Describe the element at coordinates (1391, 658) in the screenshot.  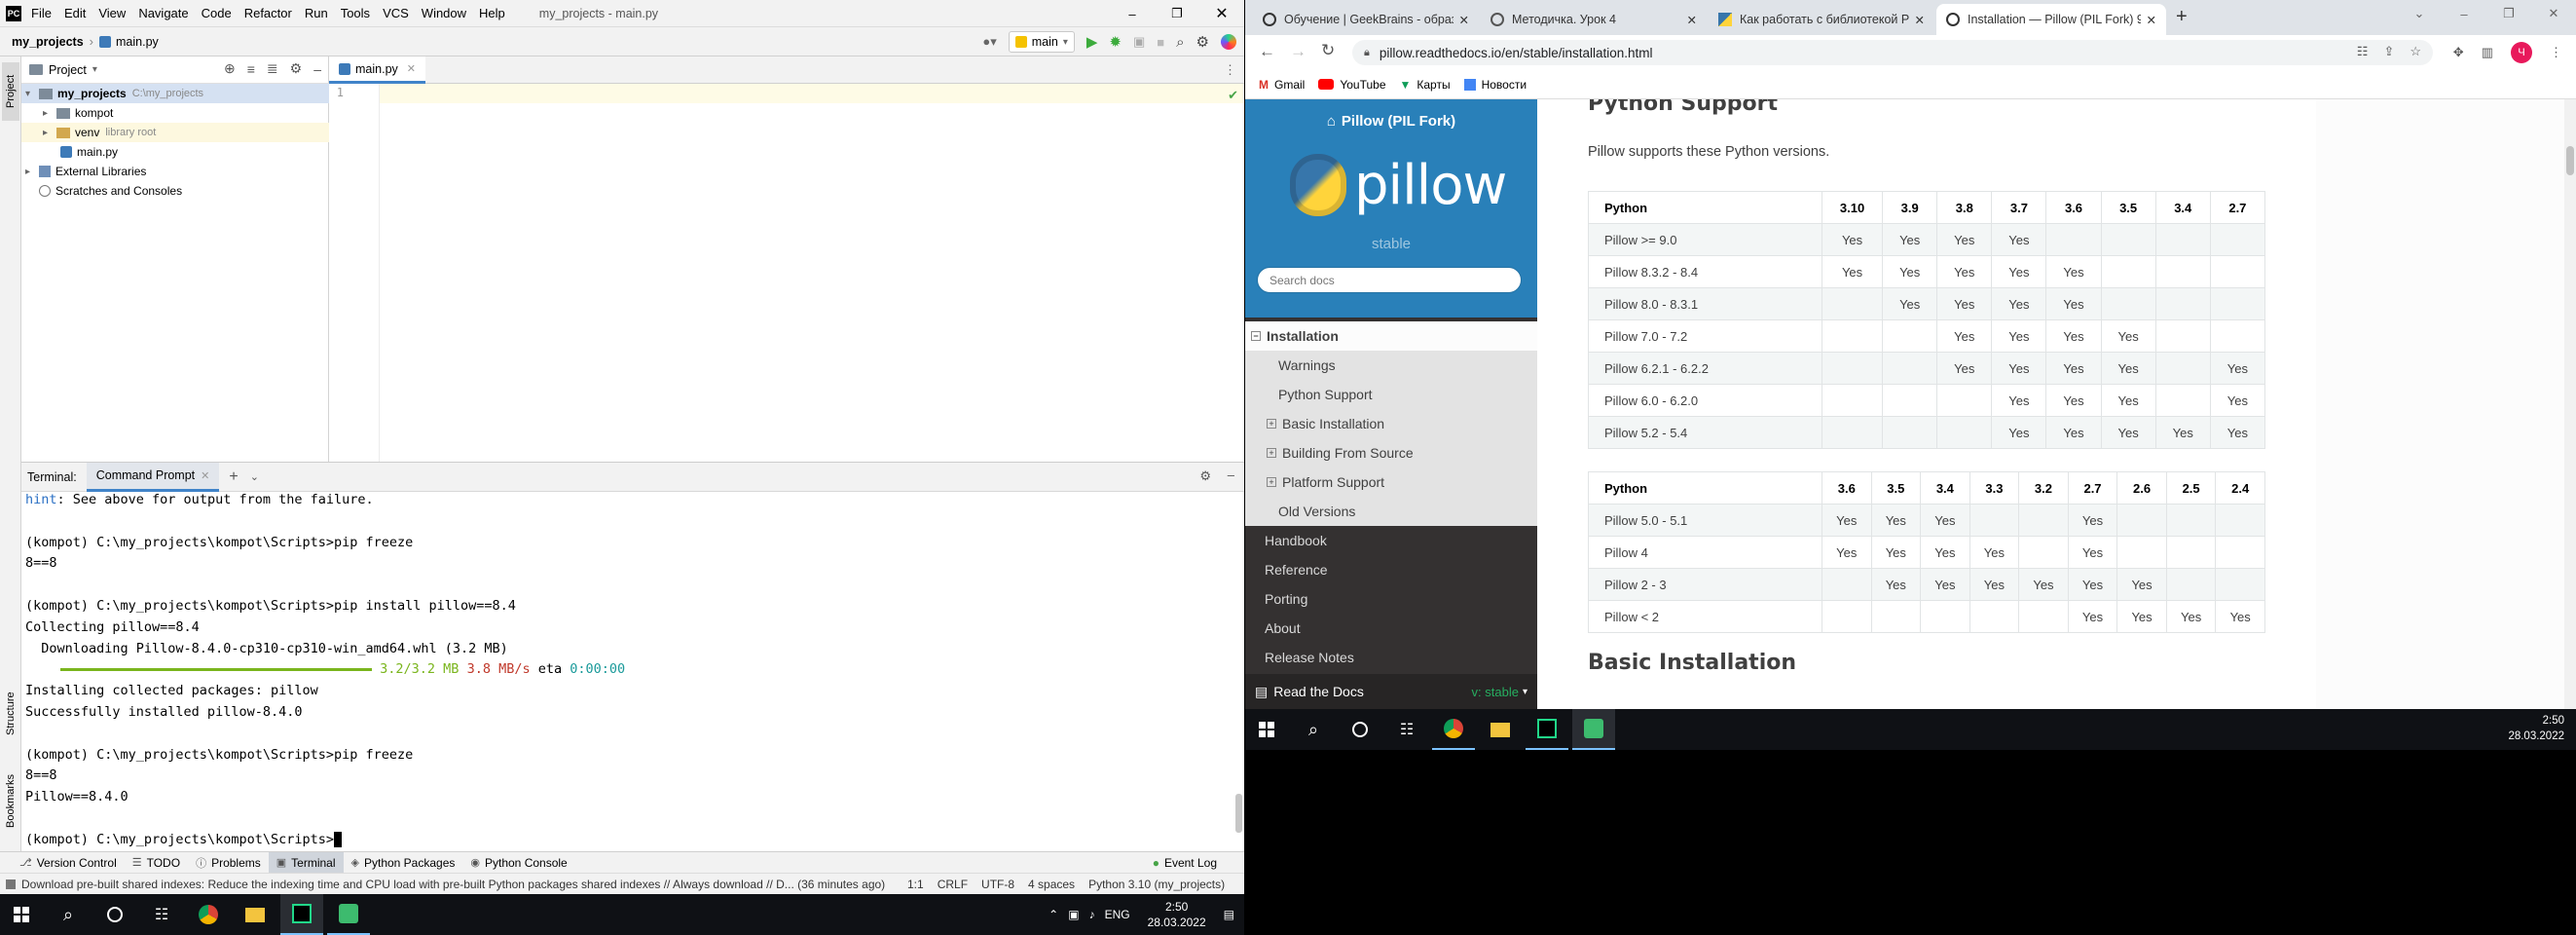
I see `rtd-nav-release-notes: Release Notes` at that location.